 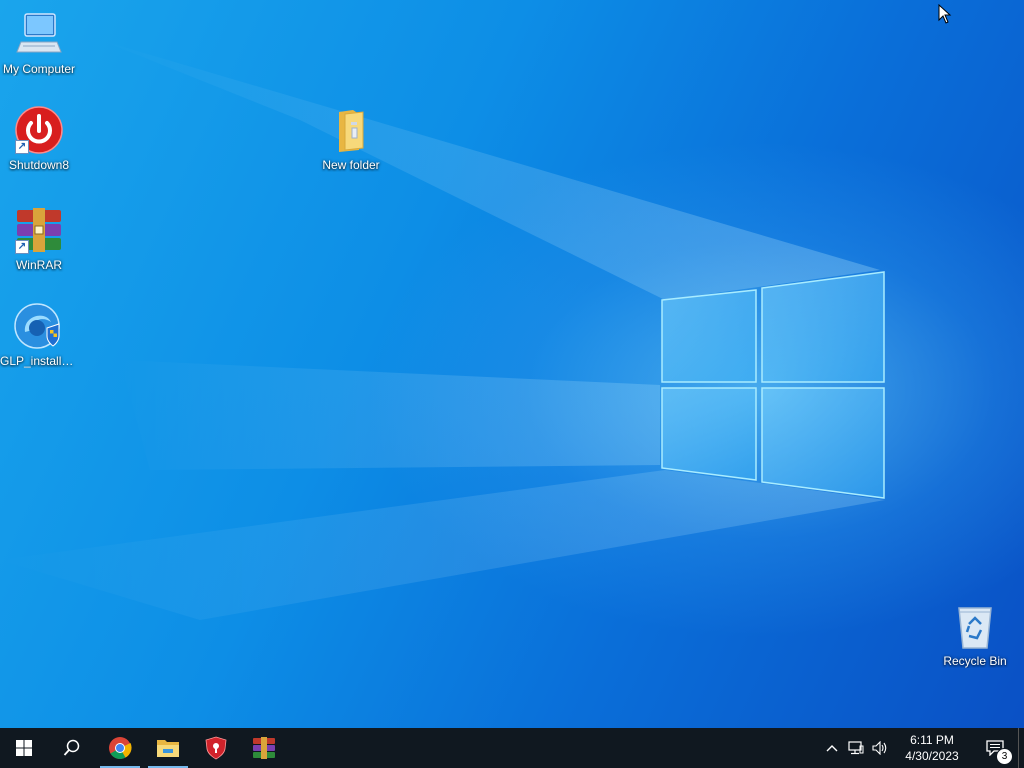 I want to click on recycle-bin-icon, so click(x=975, y=627).